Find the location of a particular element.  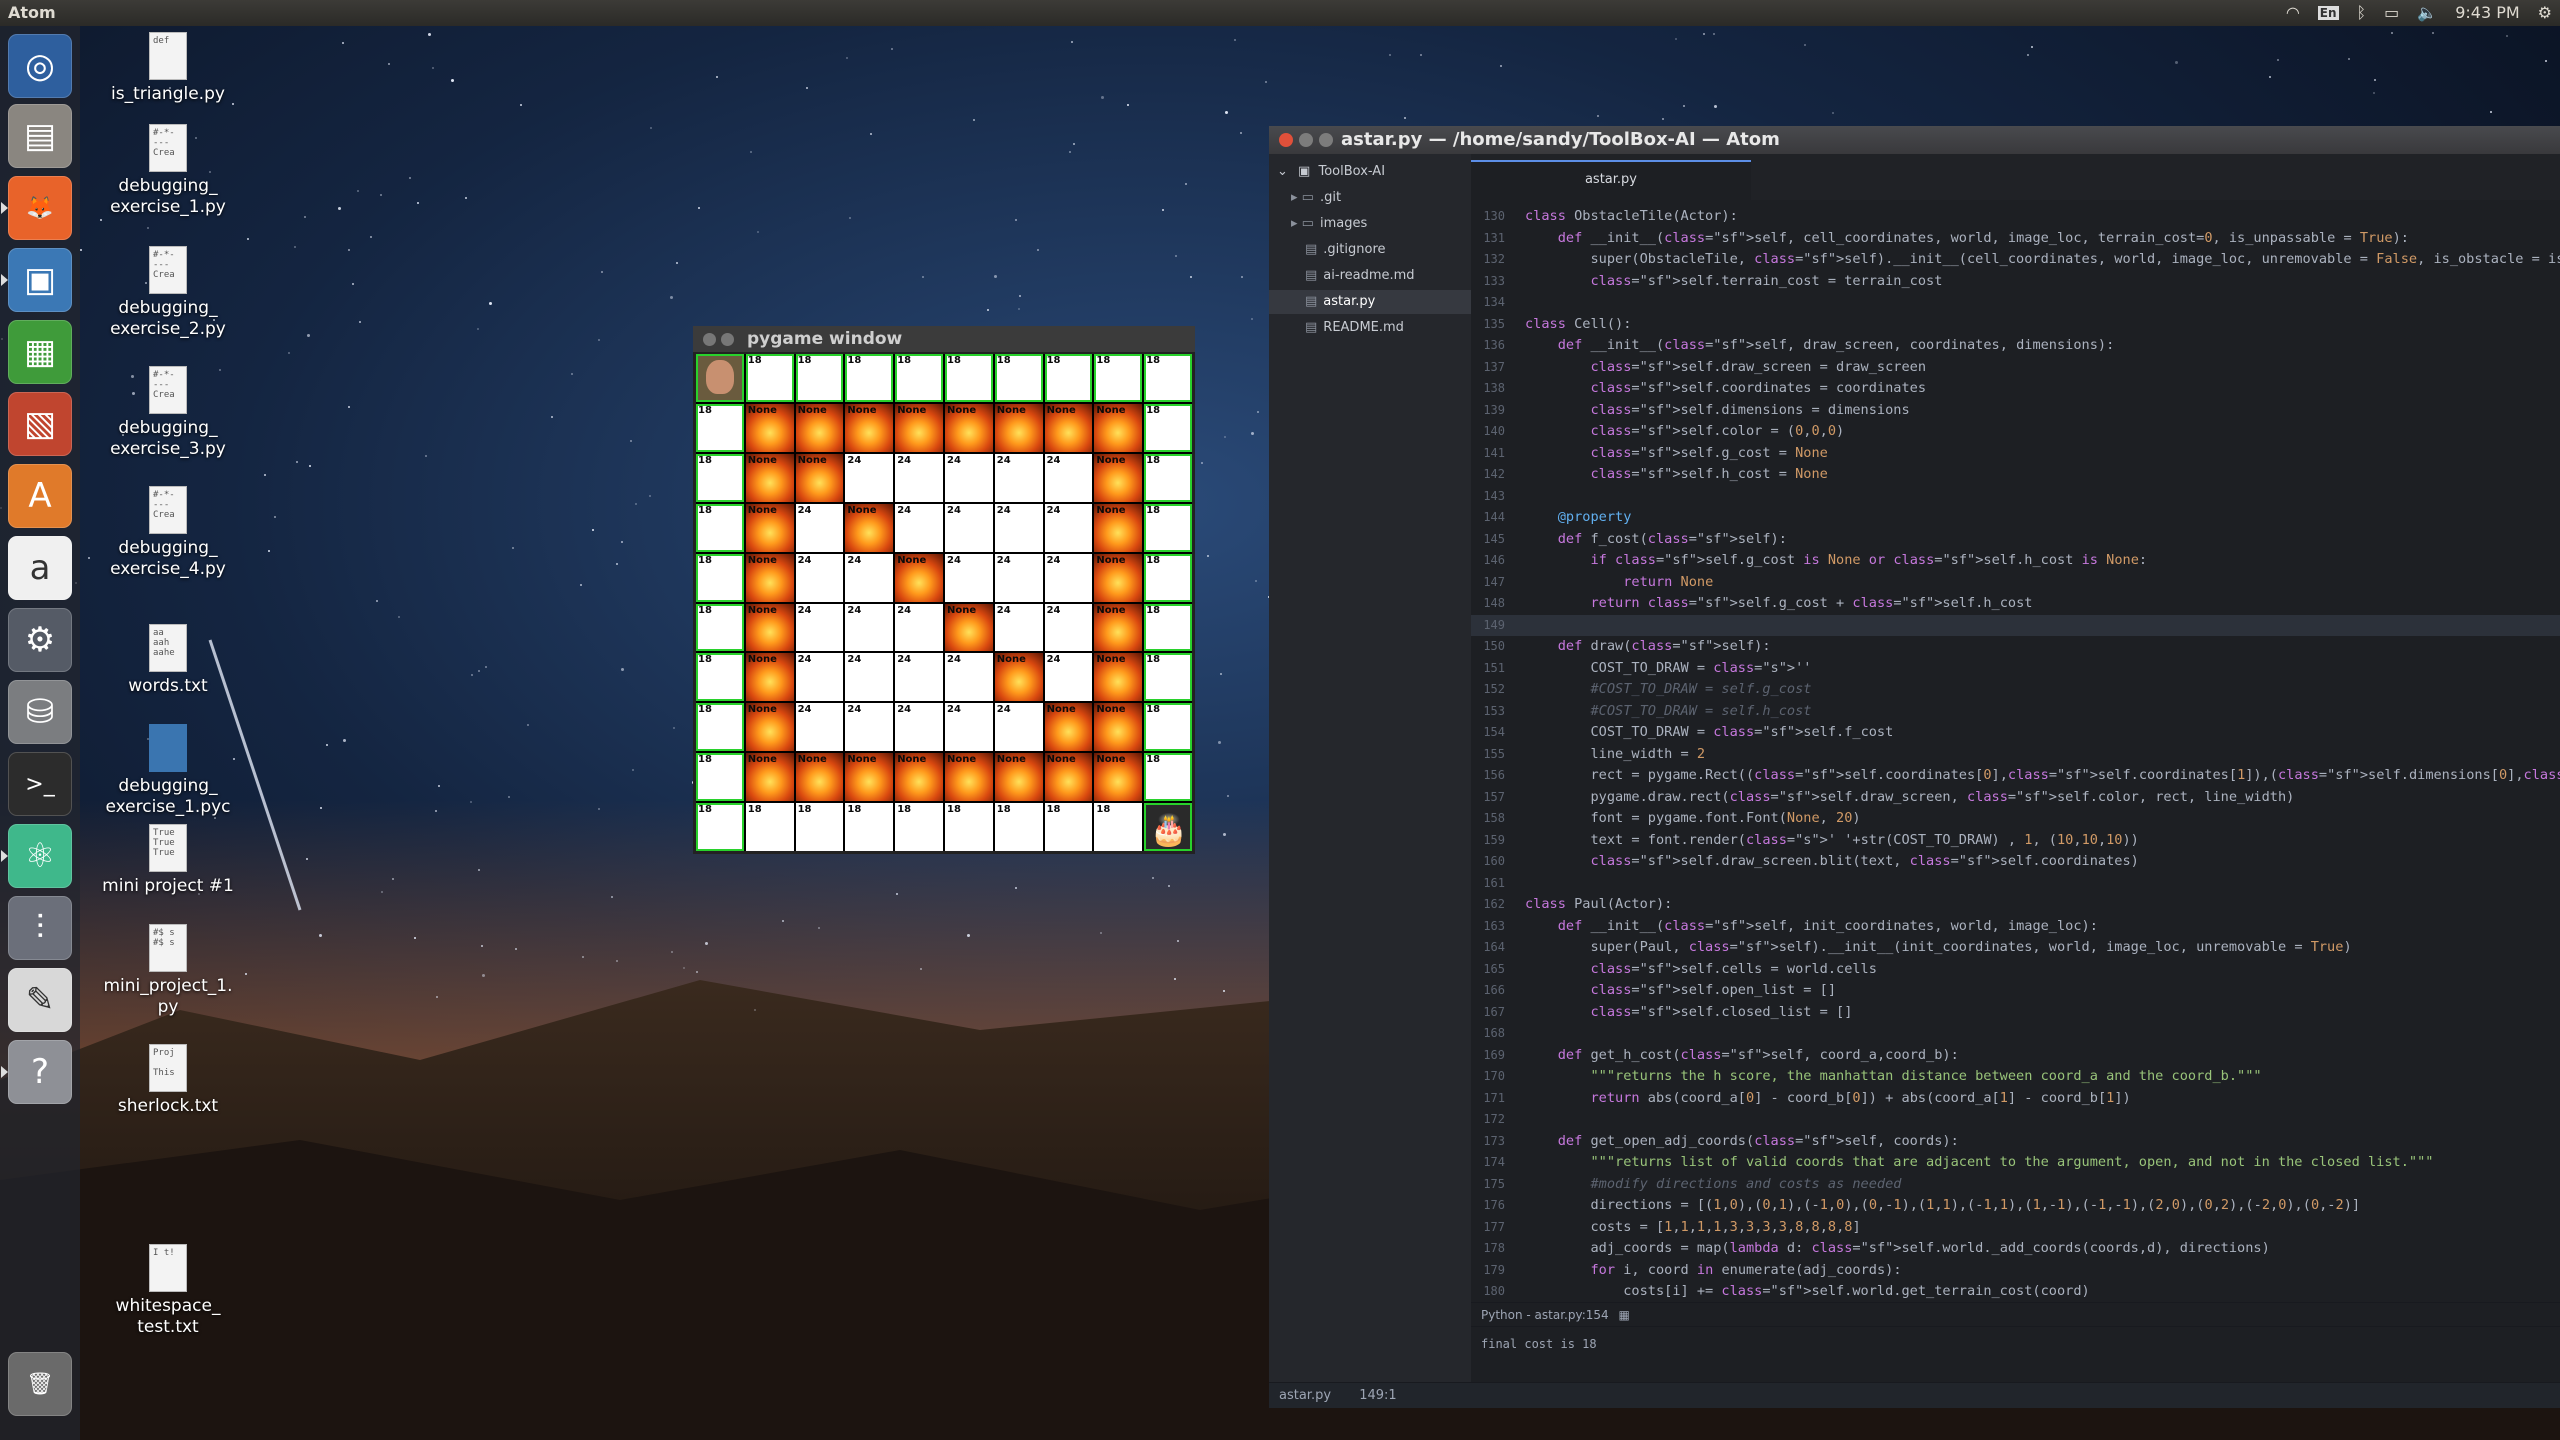

shotwell-icon: ▣ is located at coordinates (40, 280).